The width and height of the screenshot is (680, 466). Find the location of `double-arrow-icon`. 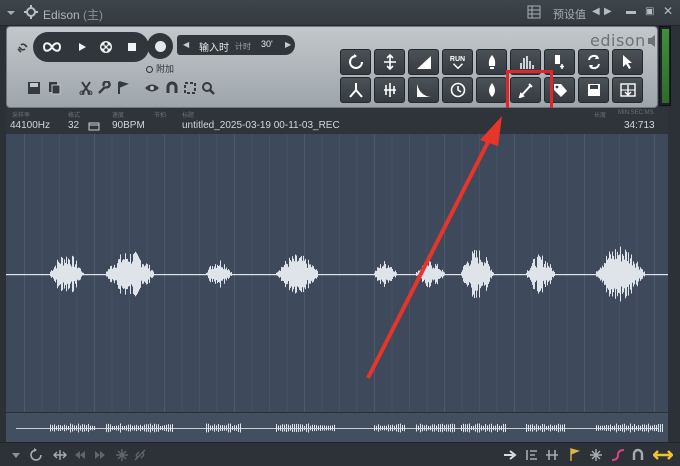

double-arrow-icon is located at coordinates (663, 455).